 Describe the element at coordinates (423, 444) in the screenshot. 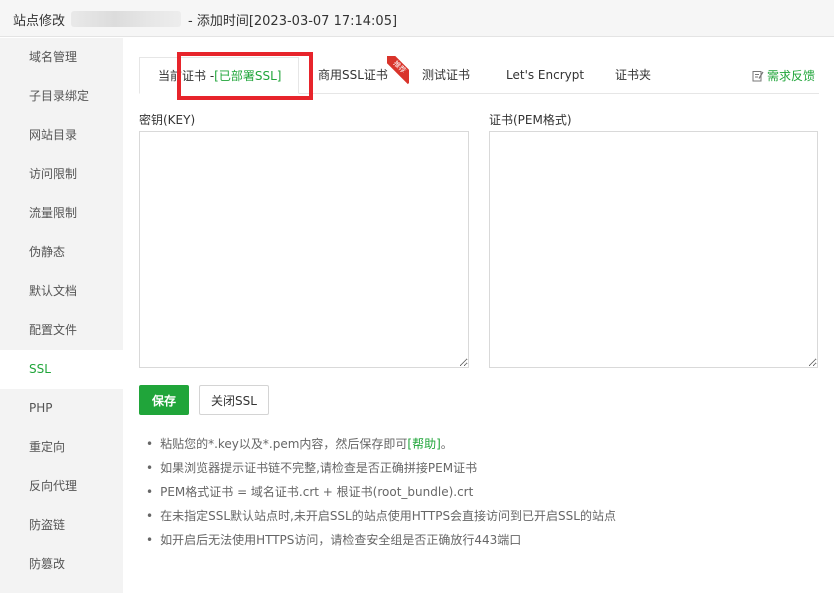

I see `help-link: [帮助]` at that location.